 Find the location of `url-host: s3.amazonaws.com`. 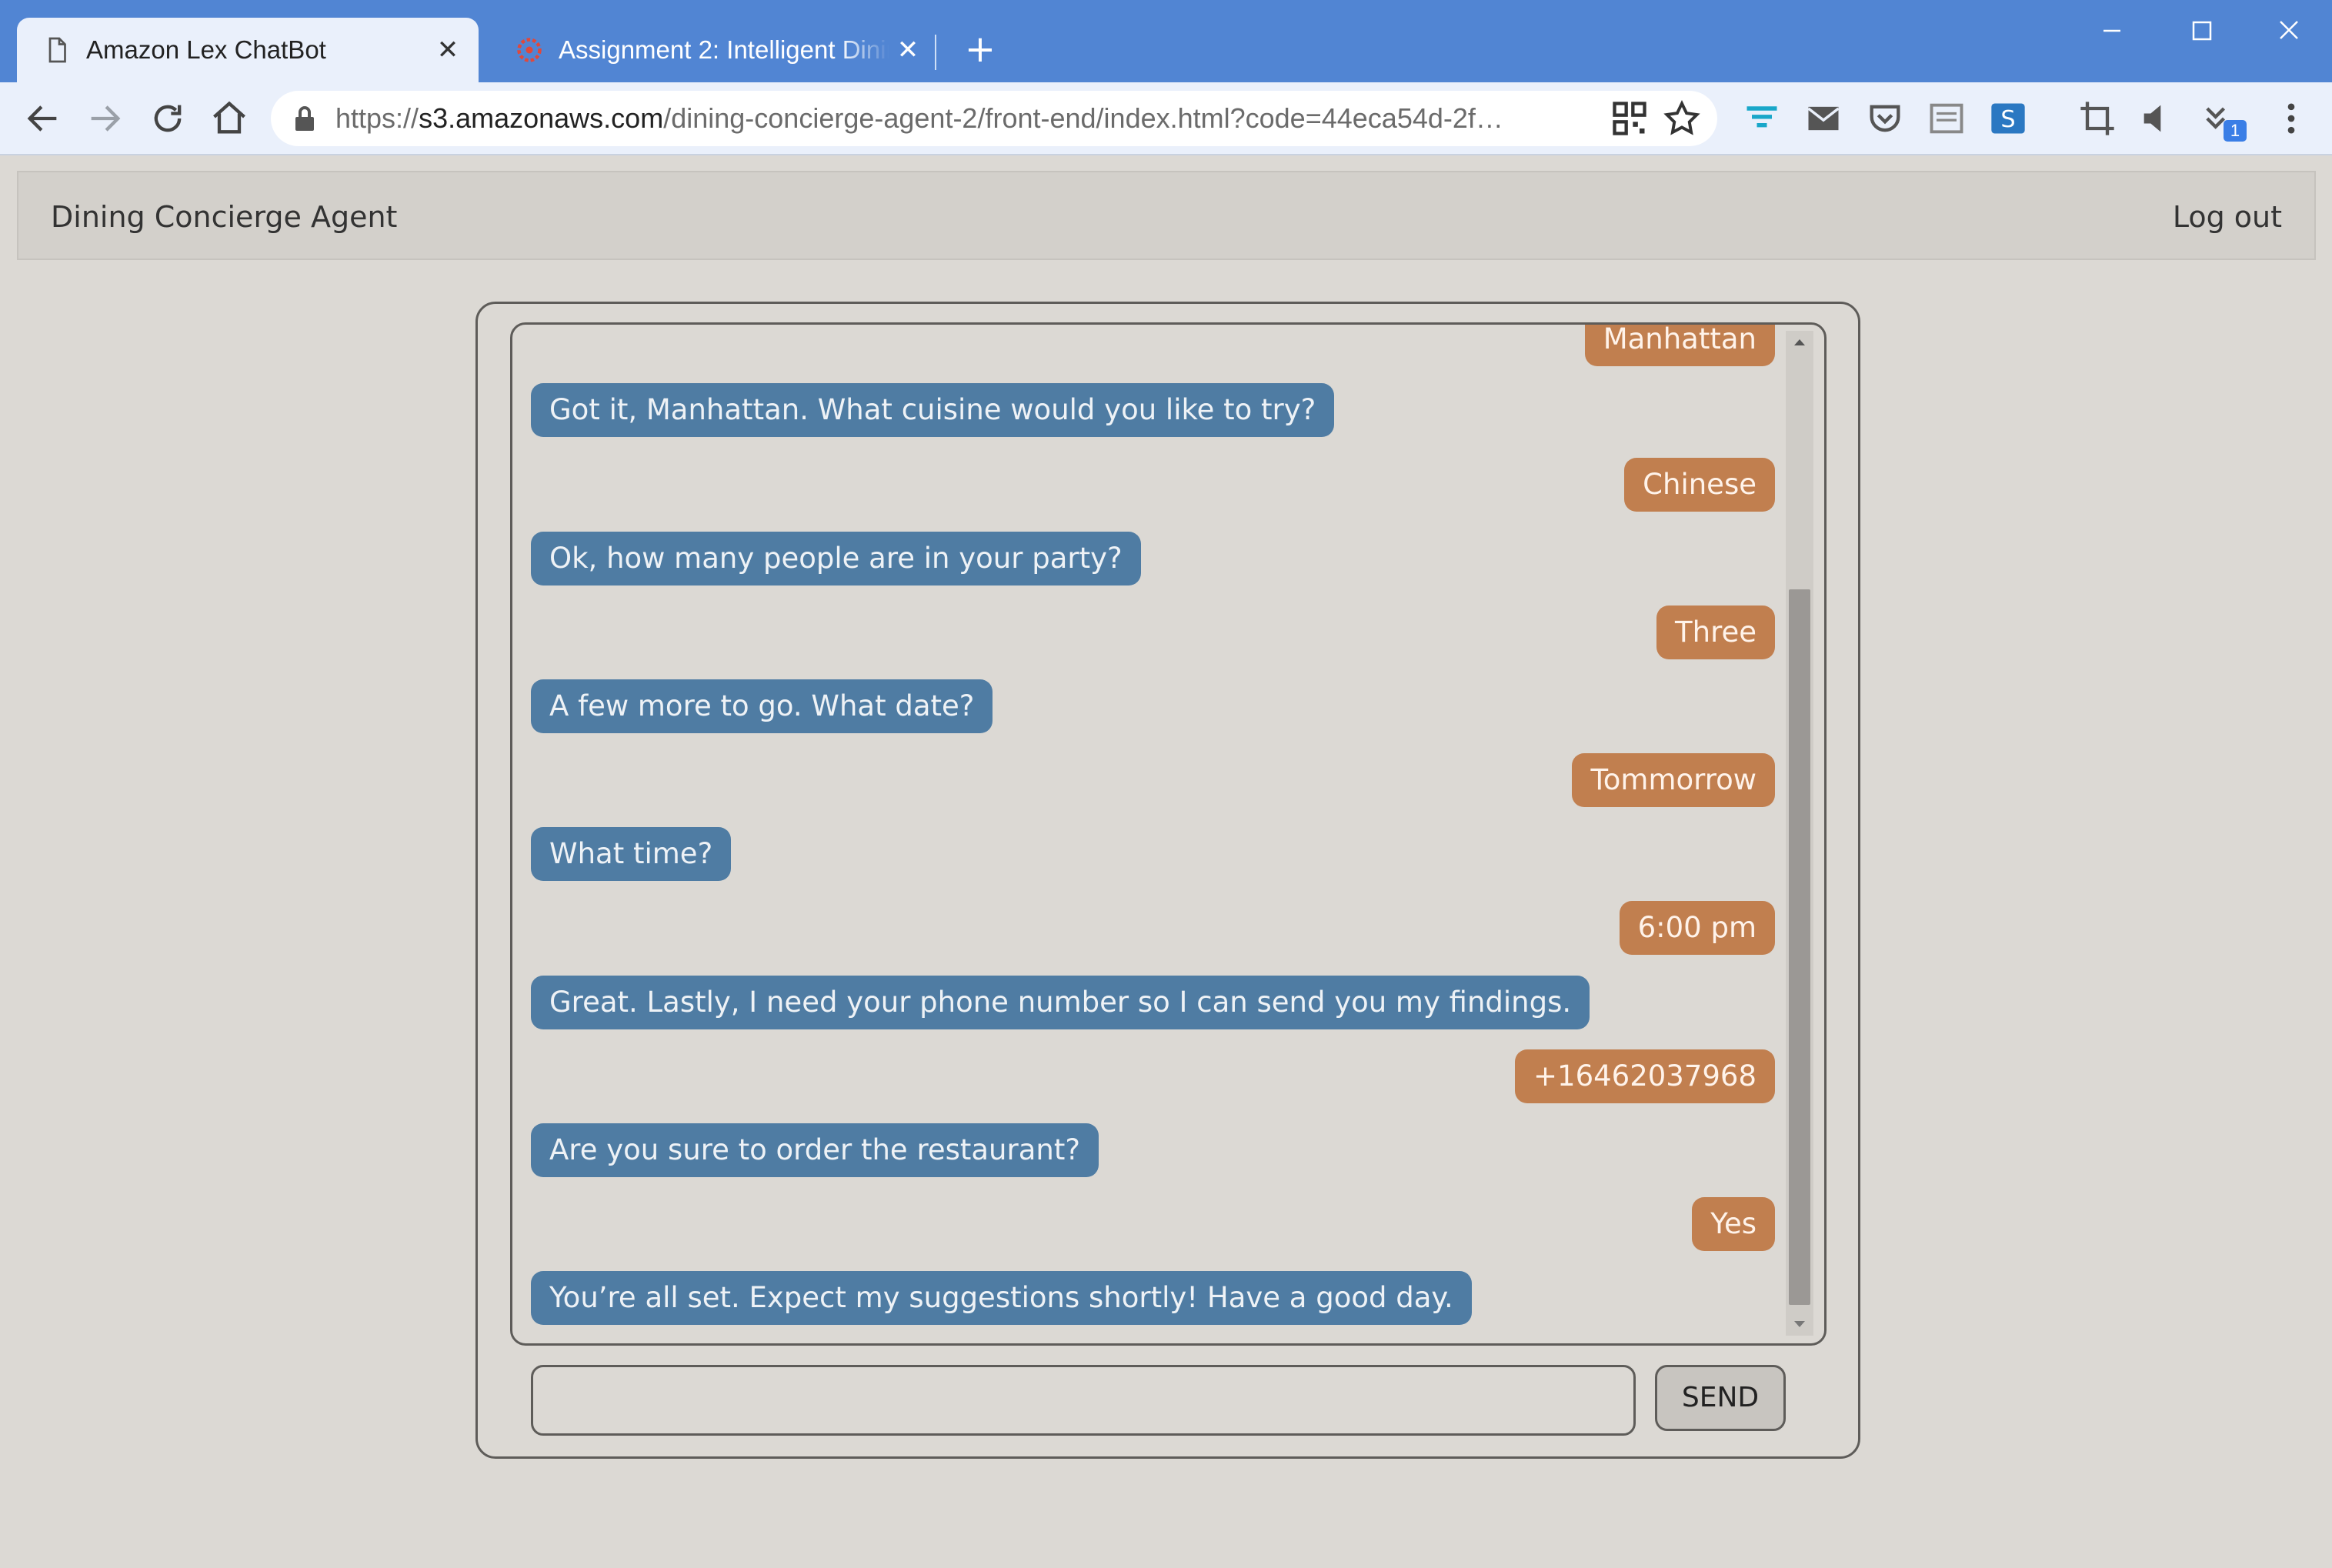

url-host: s3.amazonaws.com is located at coordinates (541, 118).